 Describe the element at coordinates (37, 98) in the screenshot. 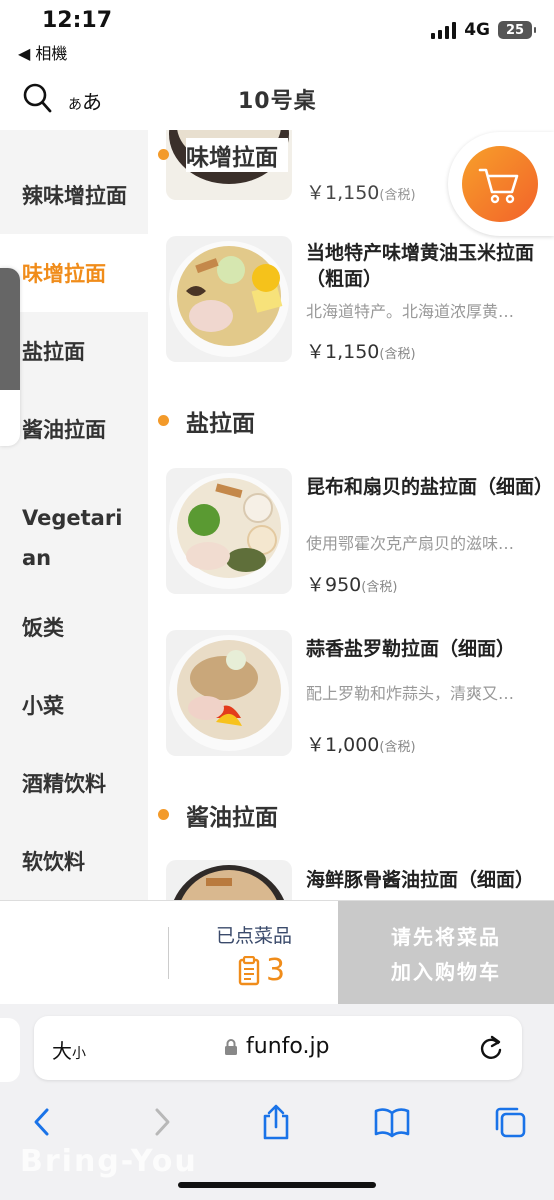

I see `search-icon` at that location.